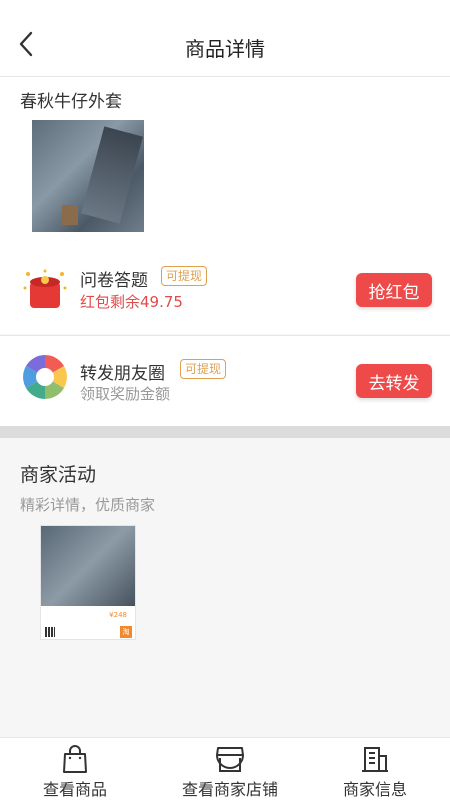 The width and height of the screenshot is (450, 800). What do you see at coordinates (88, 505) in the screenshot?
I see `merchant-activity-subtitle: 精彩详情，优质商家` at bounding box center [88, 505].